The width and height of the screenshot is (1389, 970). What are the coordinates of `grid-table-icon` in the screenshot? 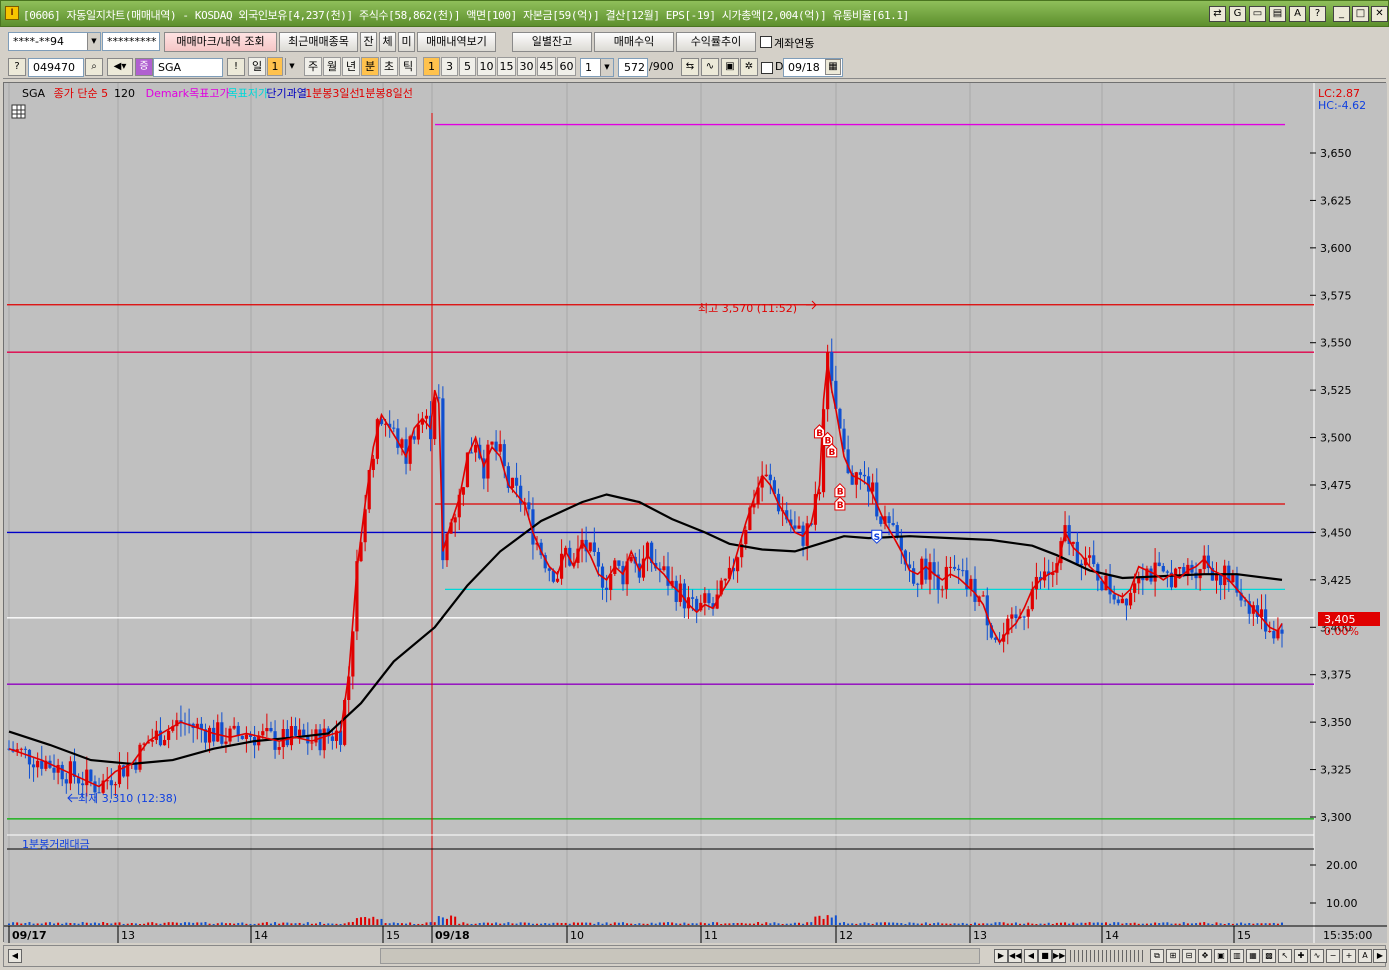 It's located at (18, 111).